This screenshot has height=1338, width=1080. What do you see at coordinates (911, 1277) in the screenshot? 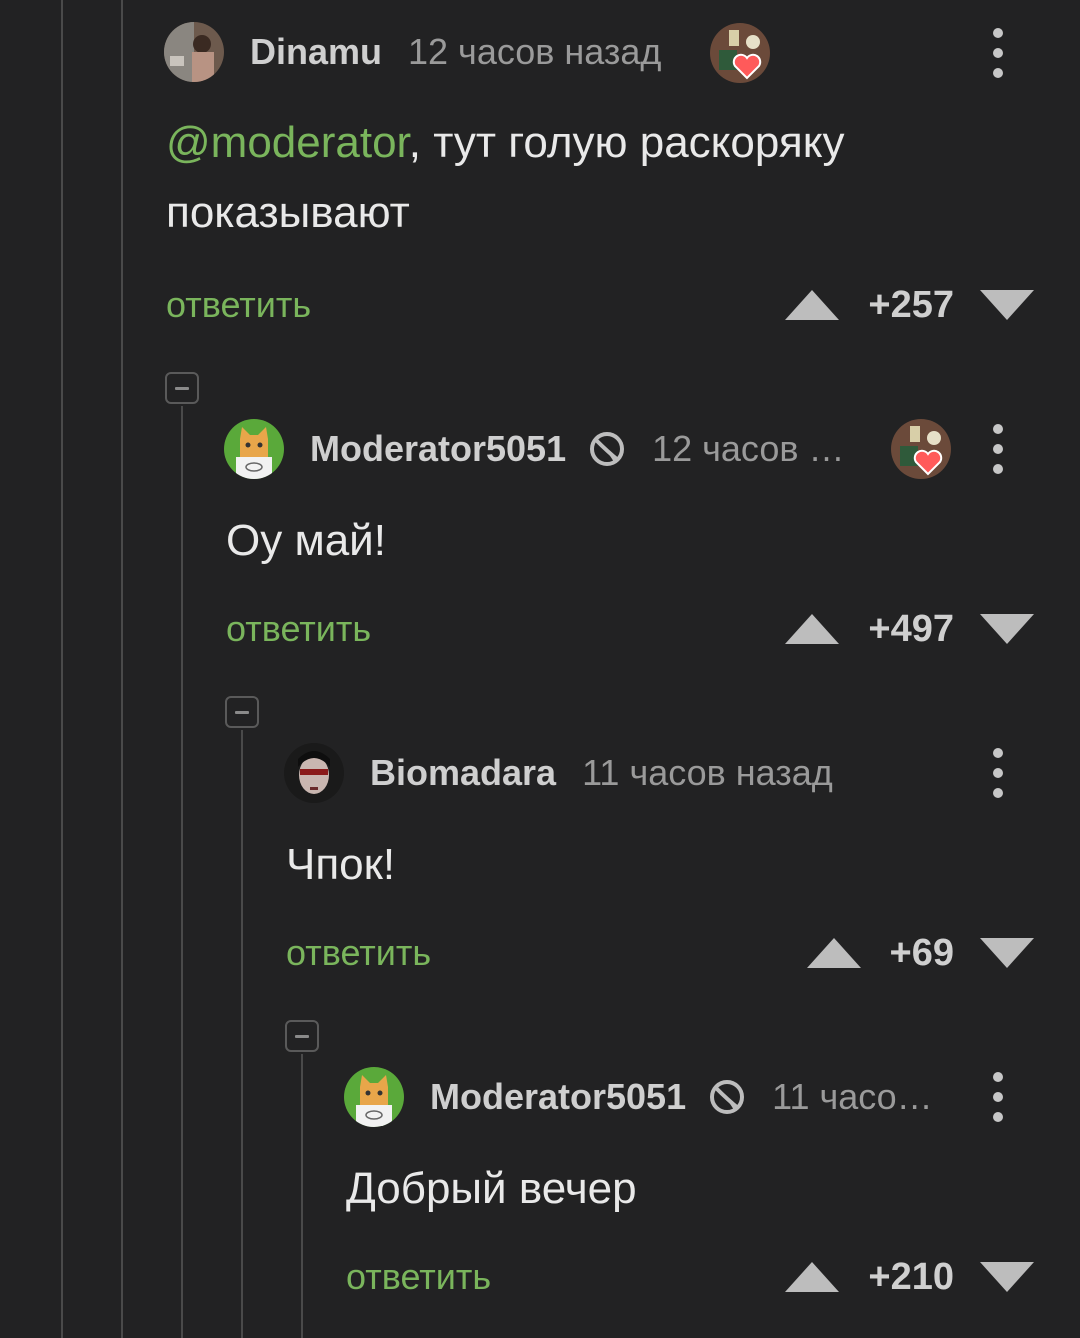
I see `comment-score: +210` at bounding box center [911, 1277].